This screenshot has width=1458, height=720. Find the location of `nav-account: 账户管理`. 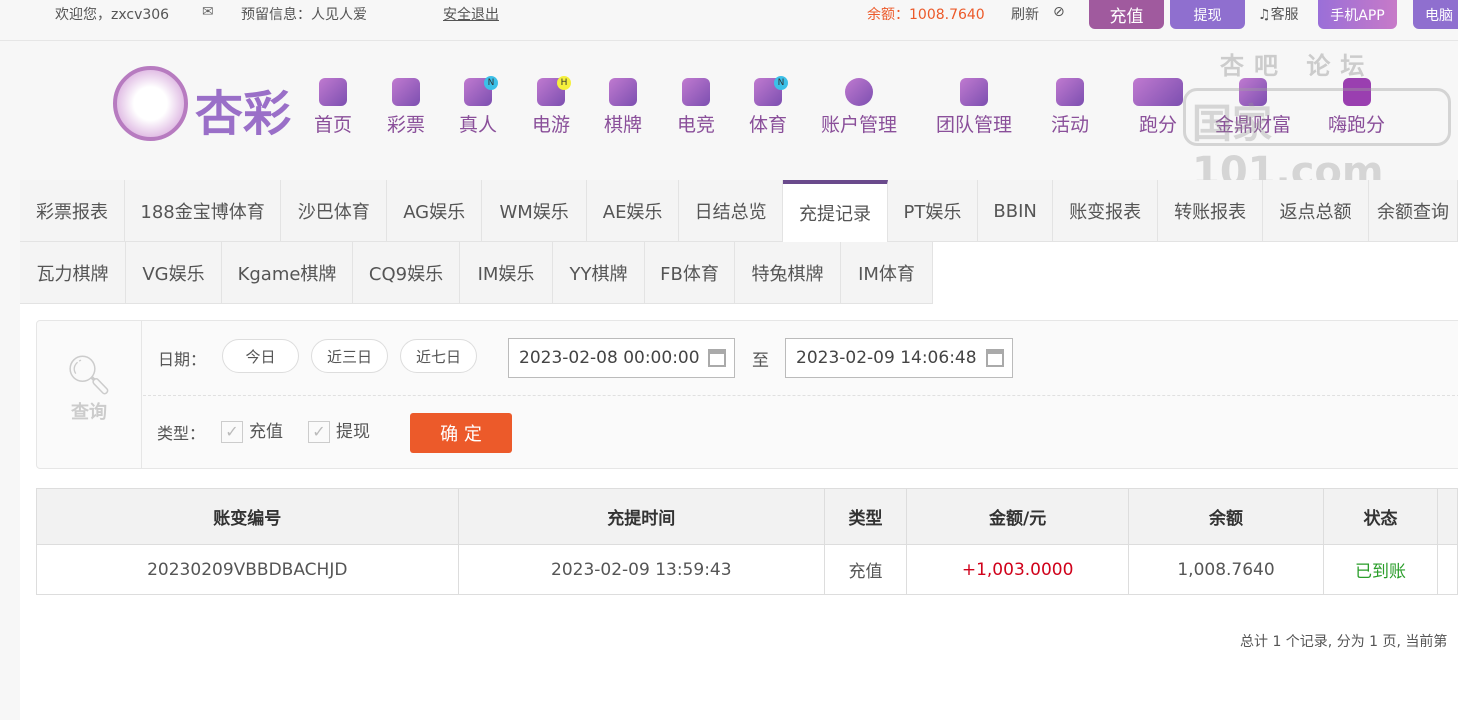

nav-account: 账户管理 is located at coordinates (859, 107).